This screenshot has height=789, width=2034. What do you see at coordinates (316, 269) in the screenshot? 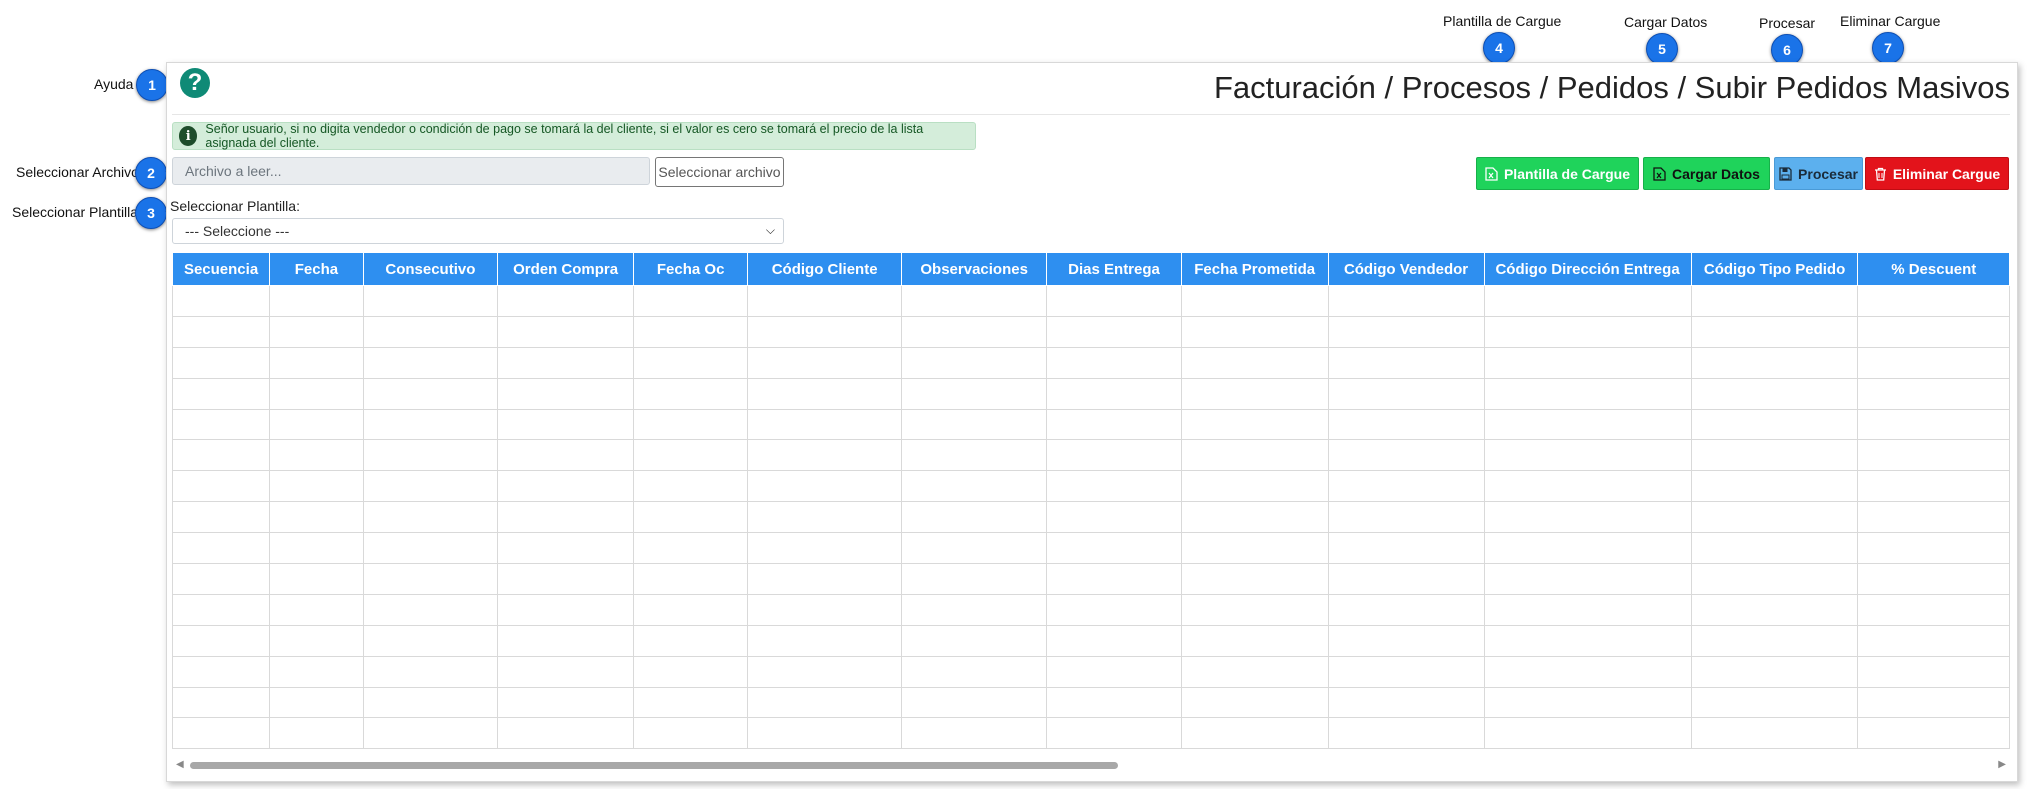
I see `column-header: Fecha` at bounding box center [316, 269].